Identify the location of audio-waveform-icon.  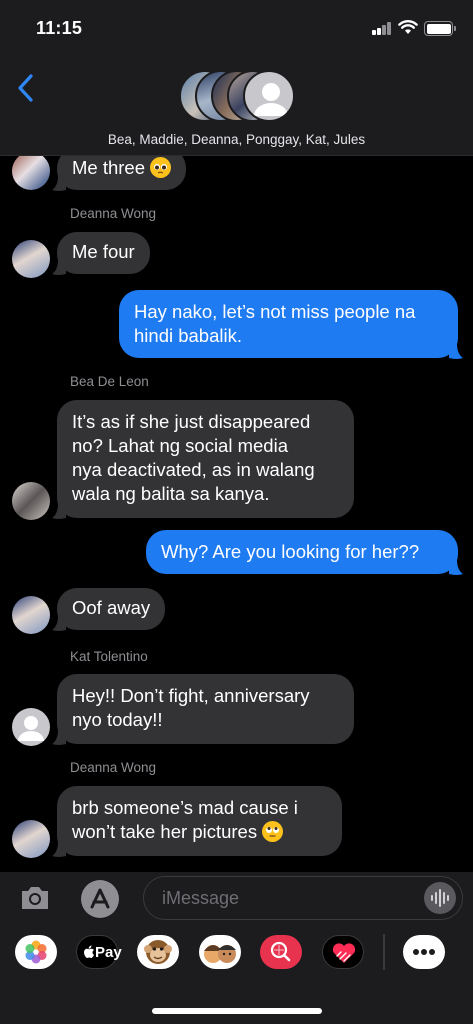
(440, 898).